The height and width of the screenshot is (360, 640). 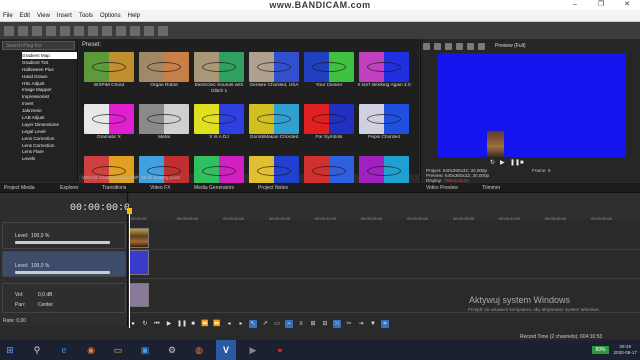 I want to click on menu-file: File, so click(x=8, y=16).